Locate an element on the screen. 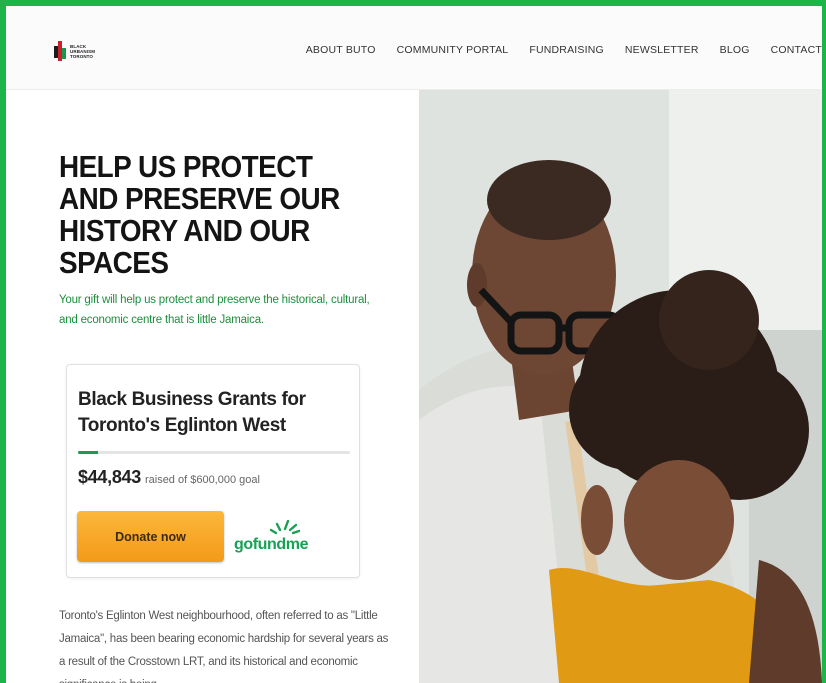 This screenshot has width=826, height=683. progress-bar is located at coordinates (214, 452).